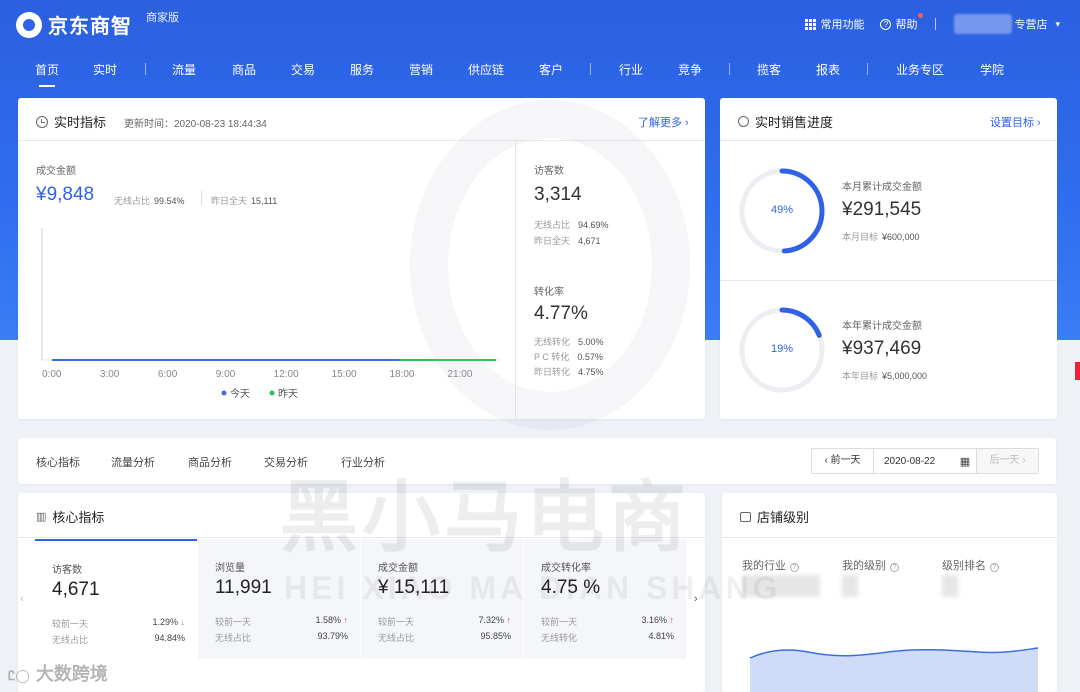 This screenshot has height=692, width=1080. Describe the element at coordinates (80, 122) in the screenshot. I see `realtime-title-text: 实时指标` at that location.